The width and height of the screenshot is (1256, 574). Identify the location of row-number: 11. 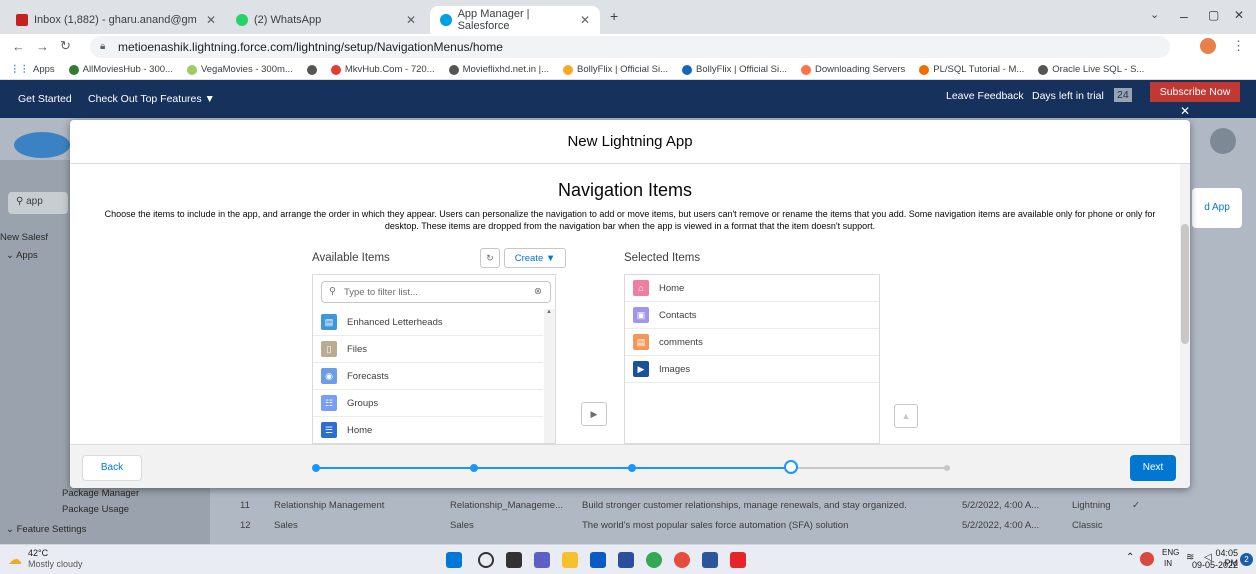
(245, 505).